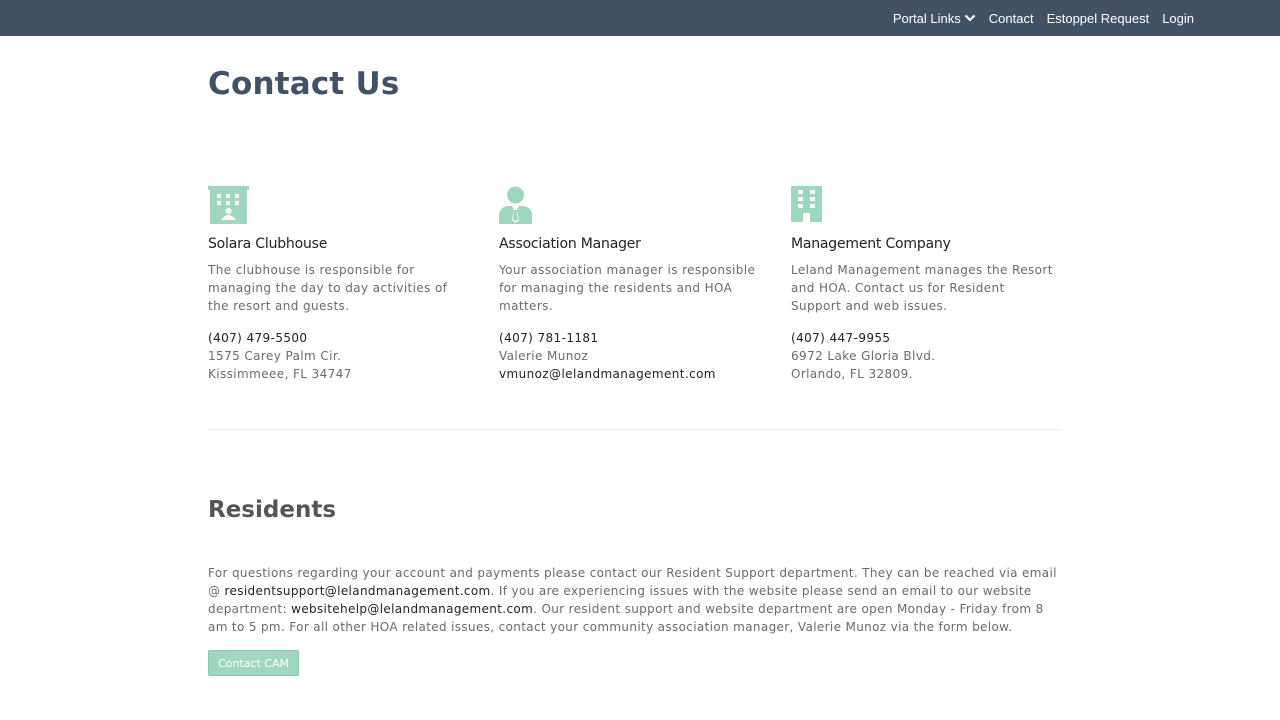 The image size is (1280, 720). I want to click on card-address-line: 1575 Carey Palm Cir., so click(275, 356).